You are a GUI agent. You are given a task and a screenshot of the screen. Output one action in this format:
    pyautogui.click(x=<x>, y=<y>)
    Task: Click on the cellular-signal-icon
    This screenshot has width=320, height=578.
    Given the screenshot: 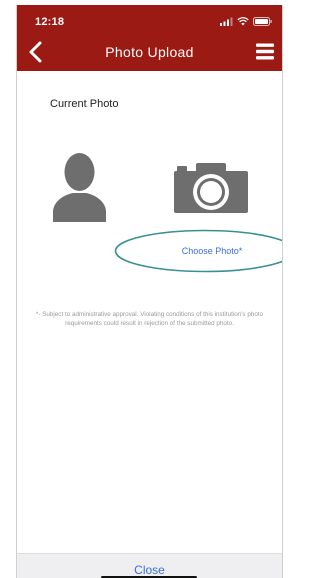 What is the action you would take?
    pyautogui.click(x=226, y=21)
    